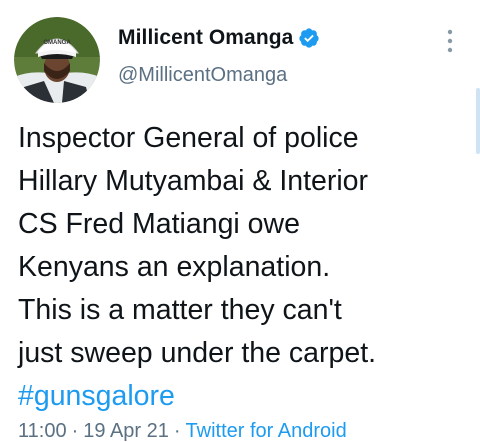 Image resolution: width=480 pixels, height=442 pixels. What do you see at coordinates (193, 181) in the screenshot?
I see `tweet-text-line: Hillary Mutyambai & Interior` at bounding box center [193, 181].